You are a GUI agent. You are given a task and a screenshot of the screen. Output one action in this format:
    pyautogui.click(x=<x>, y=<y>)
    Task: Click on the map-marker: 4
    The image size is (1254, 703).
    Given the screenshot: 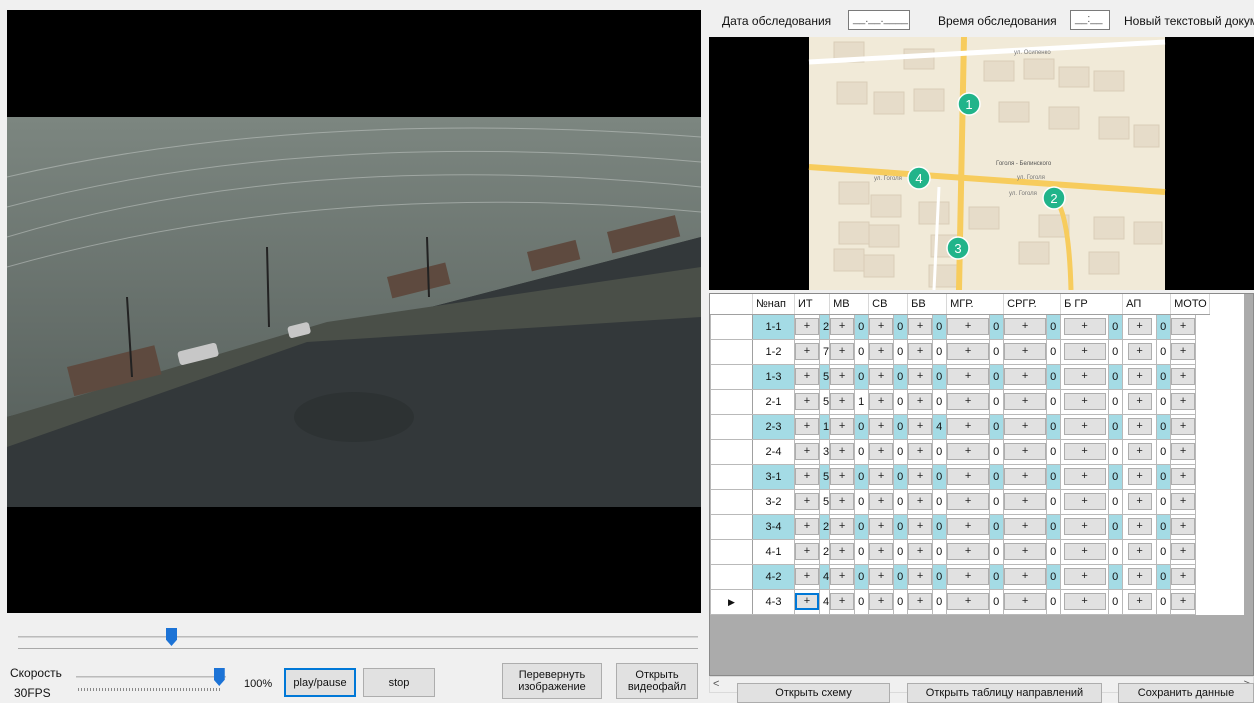 What is the action you would take?
    pyautogui.click(x=919, y=178)
    